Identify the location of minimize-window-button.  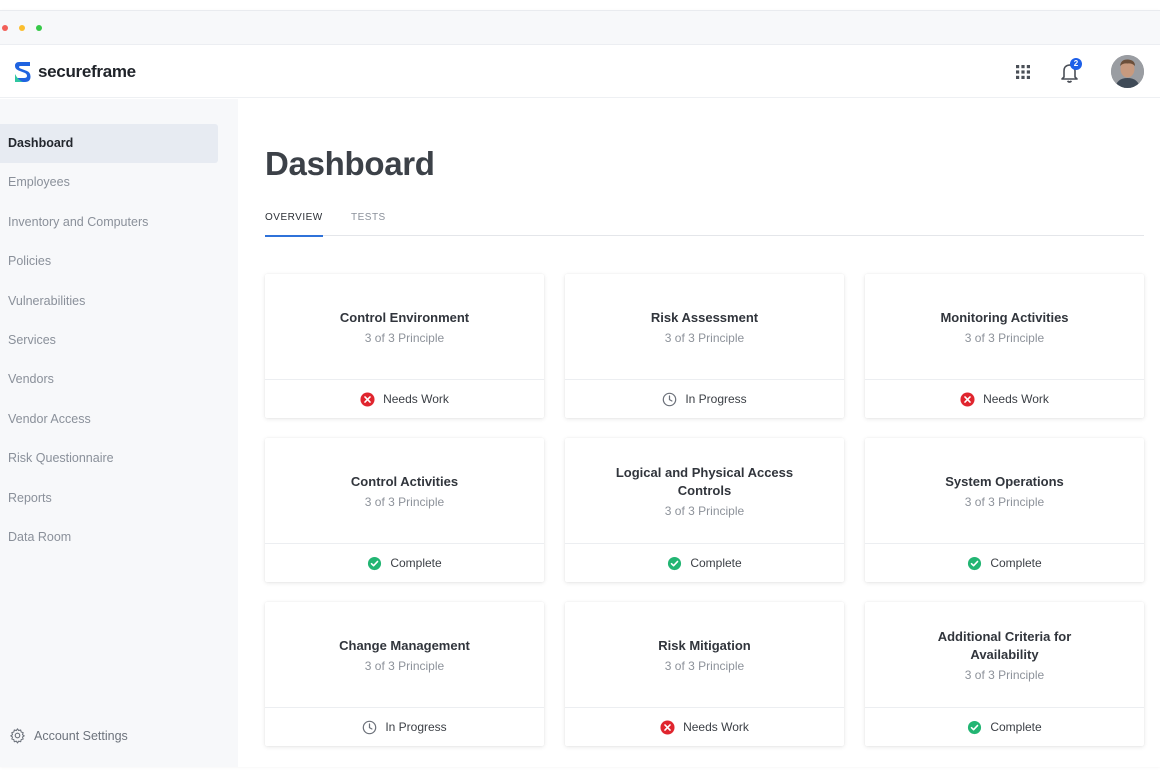
(22, 28).